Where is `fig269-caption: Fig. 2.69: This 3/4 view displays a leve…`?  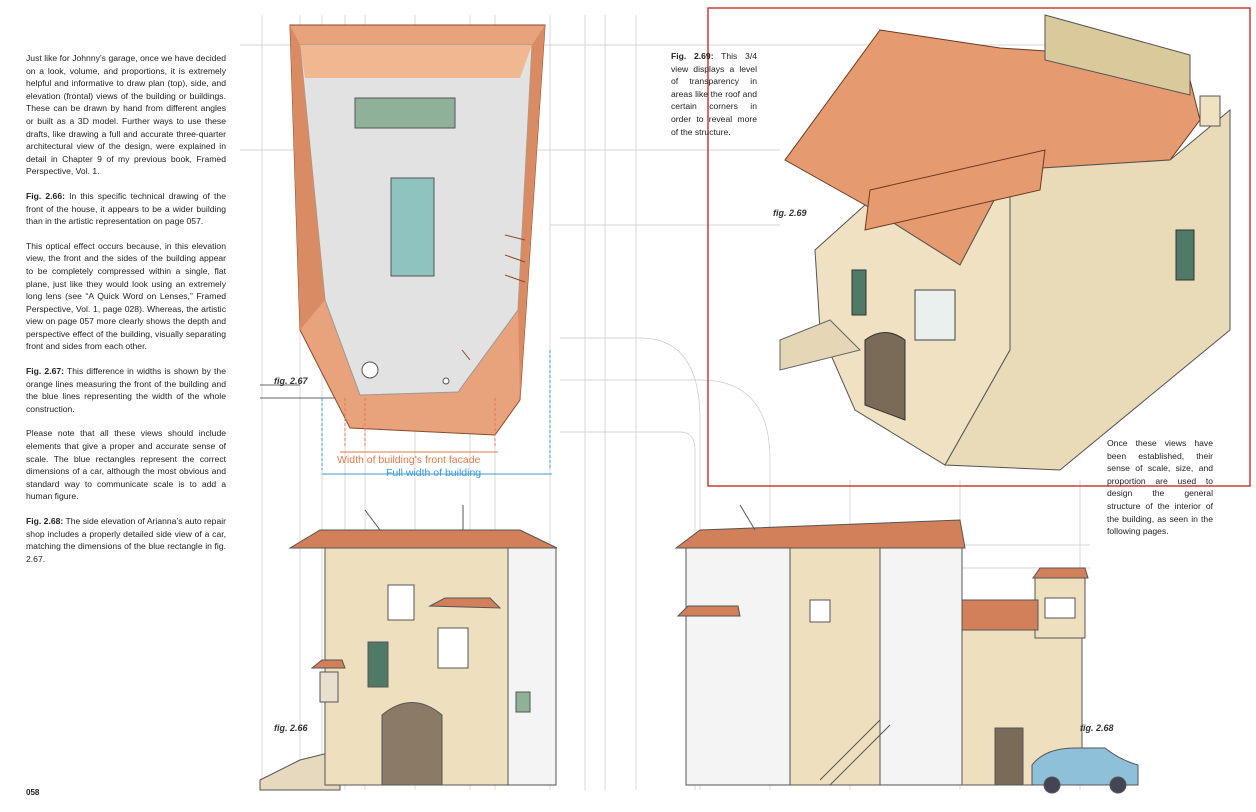
fig269-caption: Fig. 2.69: This 3/4 view displays a leve… is located at coordinates (714, 94).